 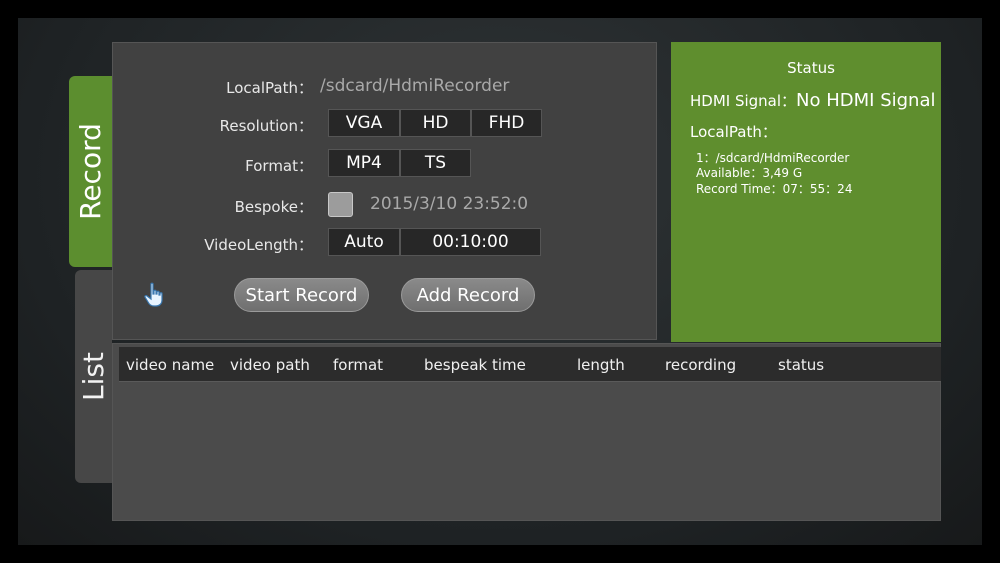 What do you see at coordinates (258, 245) in the screenshot?
I see `videolength-label: VideoLength：` at bounding box center [258, 245].